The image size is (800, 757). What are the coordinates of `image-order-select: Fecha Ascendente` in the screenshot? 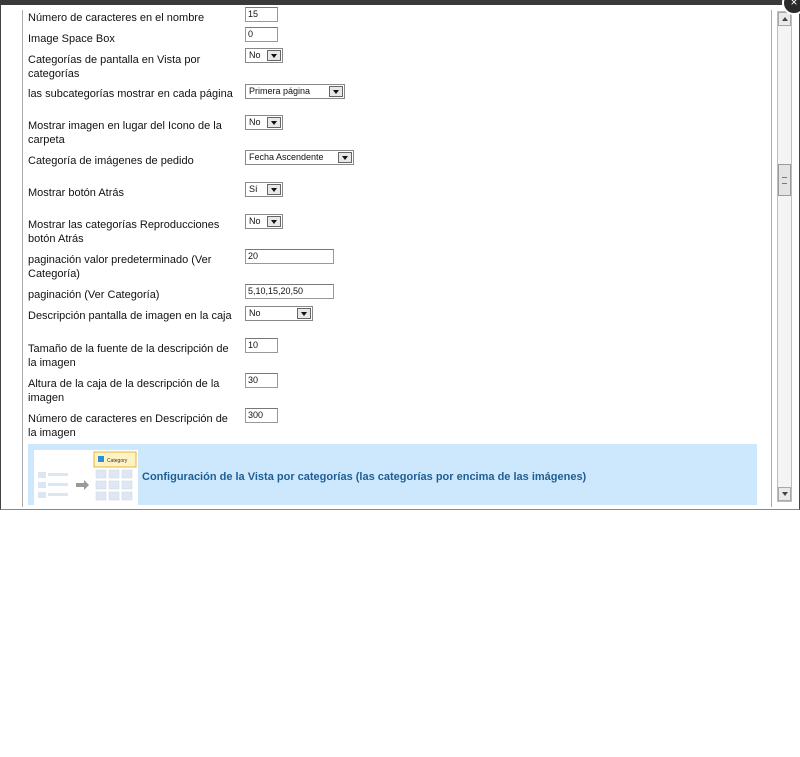 It's located at (299, 157).